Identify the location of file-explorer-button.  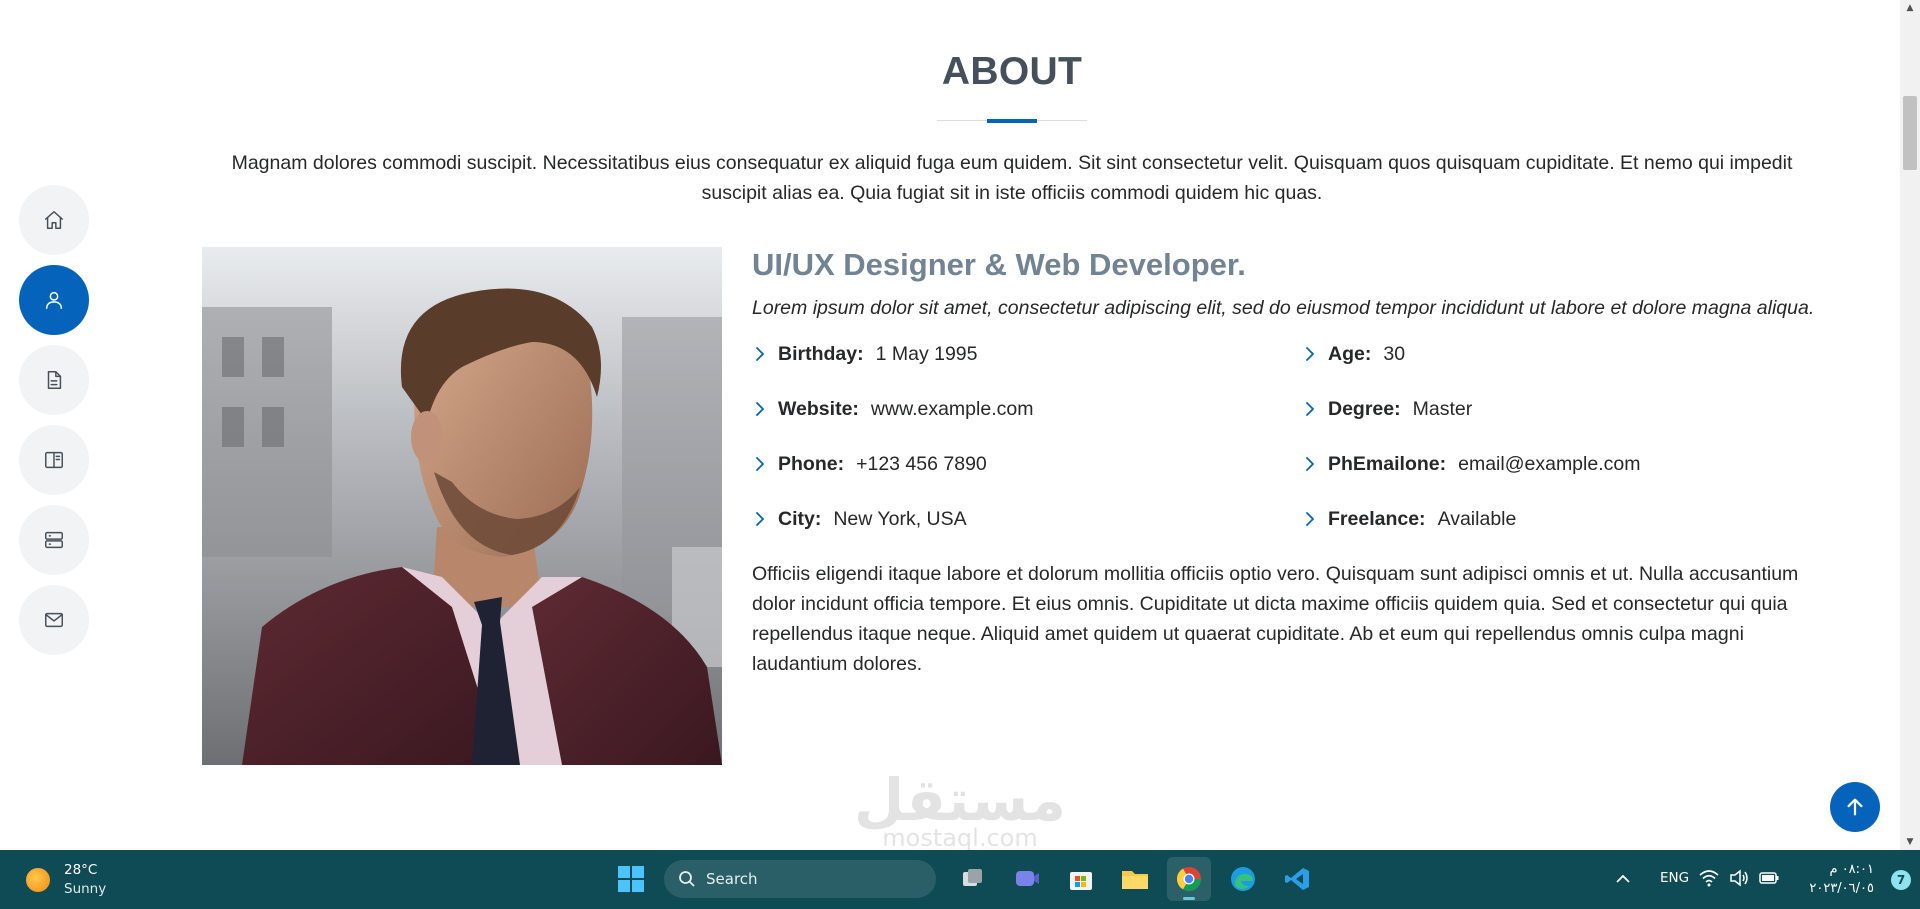
(1135, 879).